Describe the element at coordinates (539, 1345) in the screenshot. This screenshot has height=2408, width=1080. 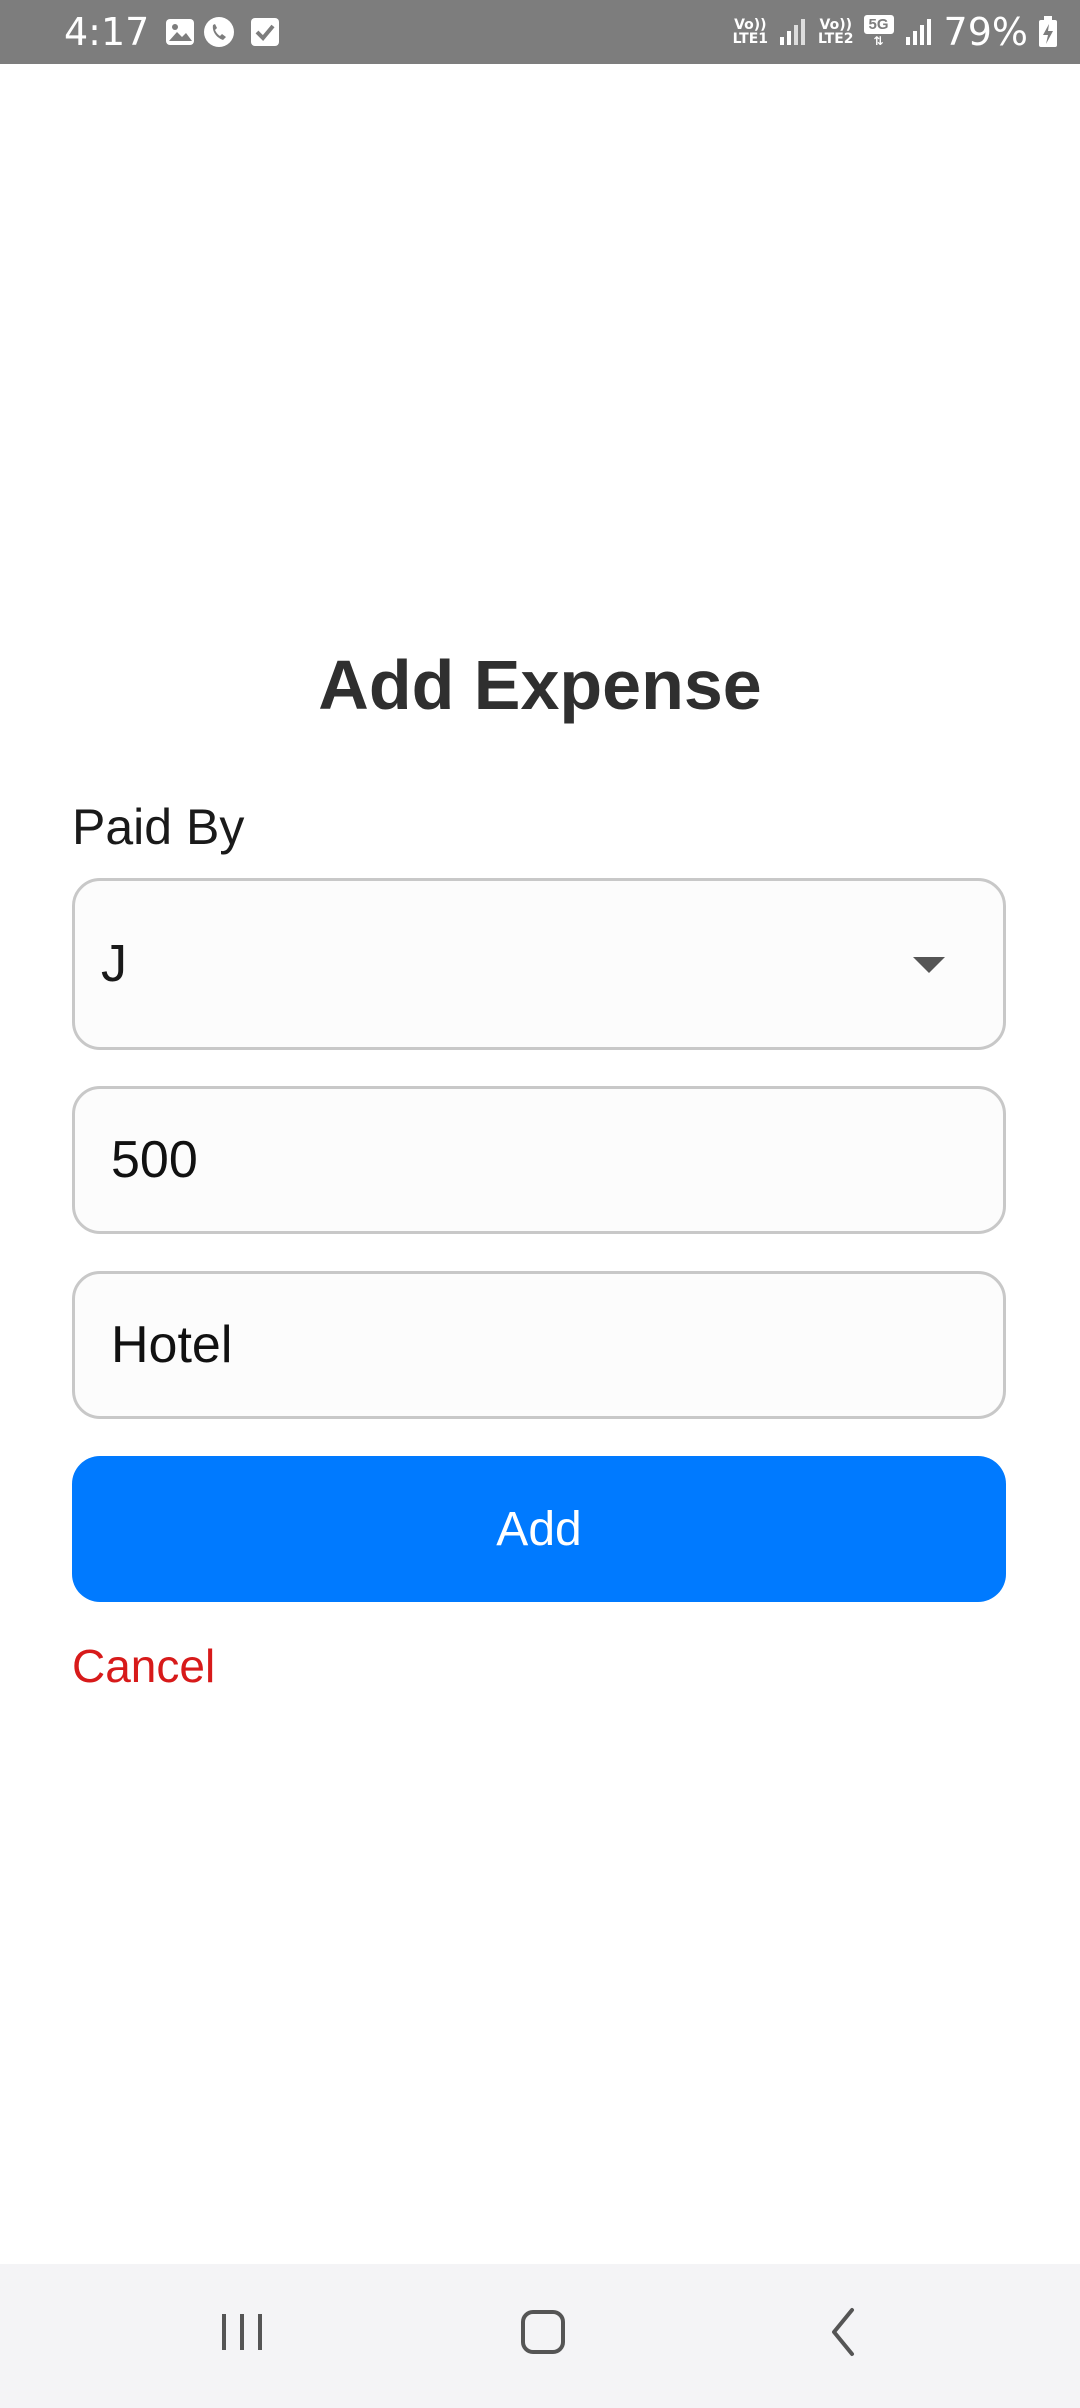
I see `description-input: Hotel` at that location.